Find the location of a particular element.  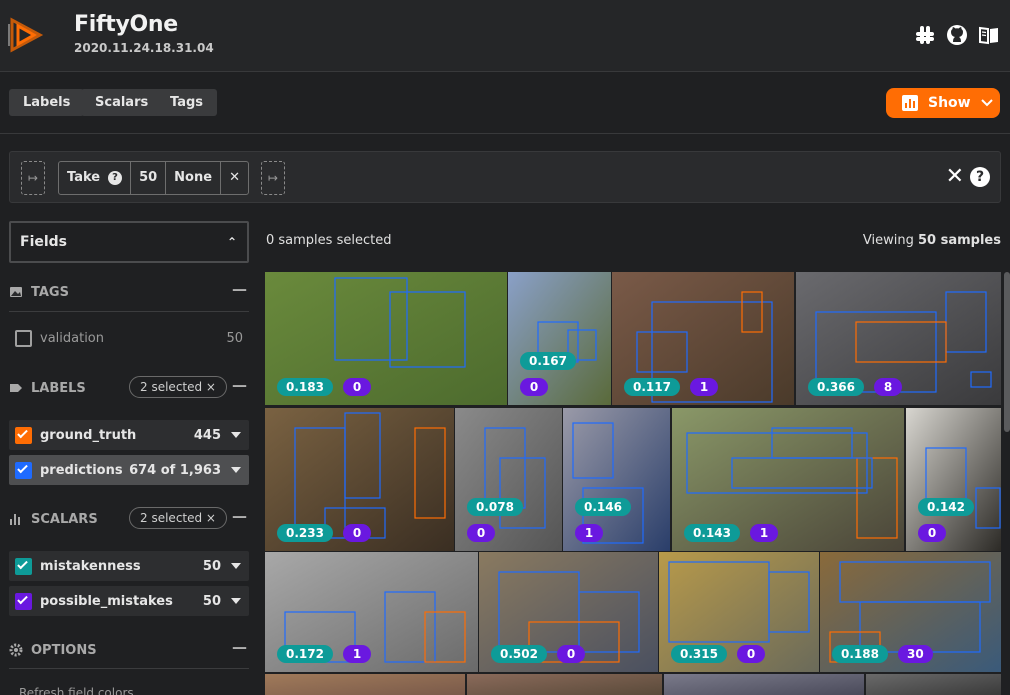

sample-tile: 0.078 0 is located at coordinates (508, 479).